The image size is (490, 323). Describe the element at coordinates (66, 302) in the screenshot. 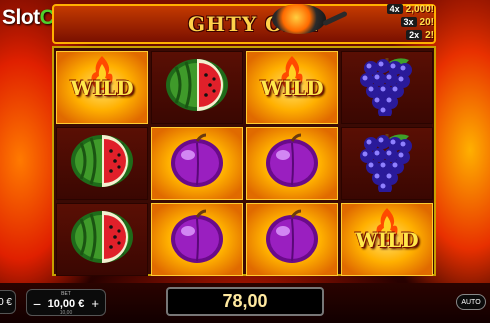

I see `bet-control: − BET 10,00 € 10,00 +` at that location.